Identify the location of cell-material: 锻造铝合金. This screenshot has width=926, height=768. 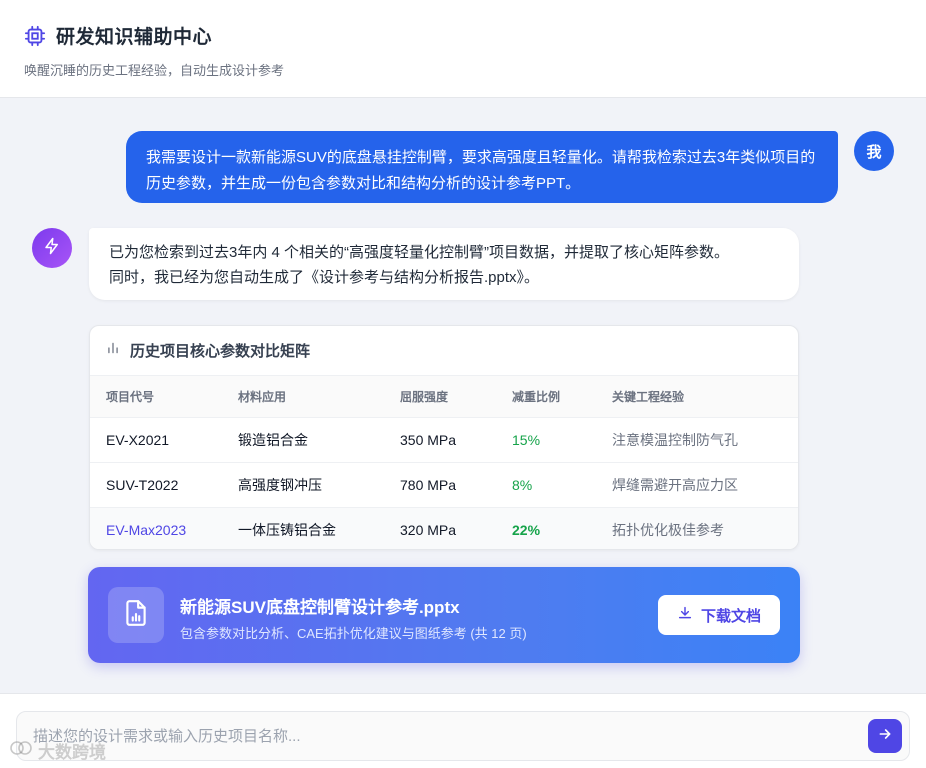
(319, 440).